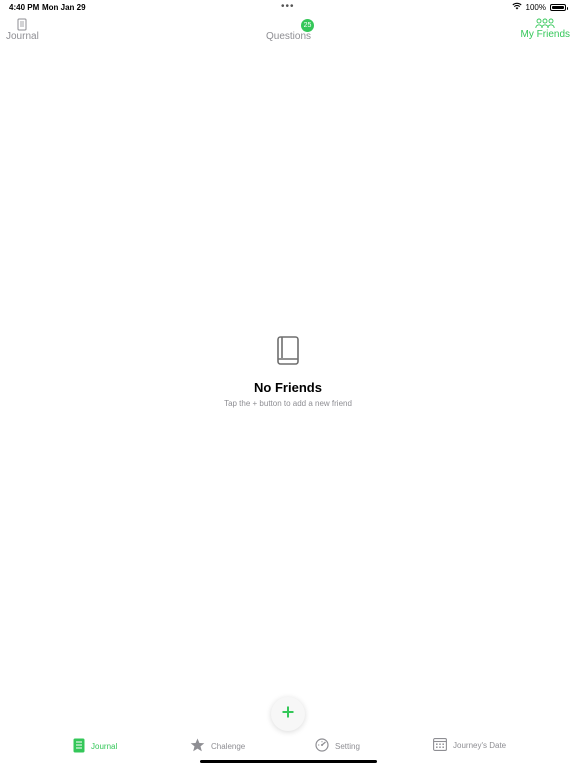 Image resolution: width=576 pixels, height=768 pixels. I want to click on empty-title: No Friends, so click(288, 387).